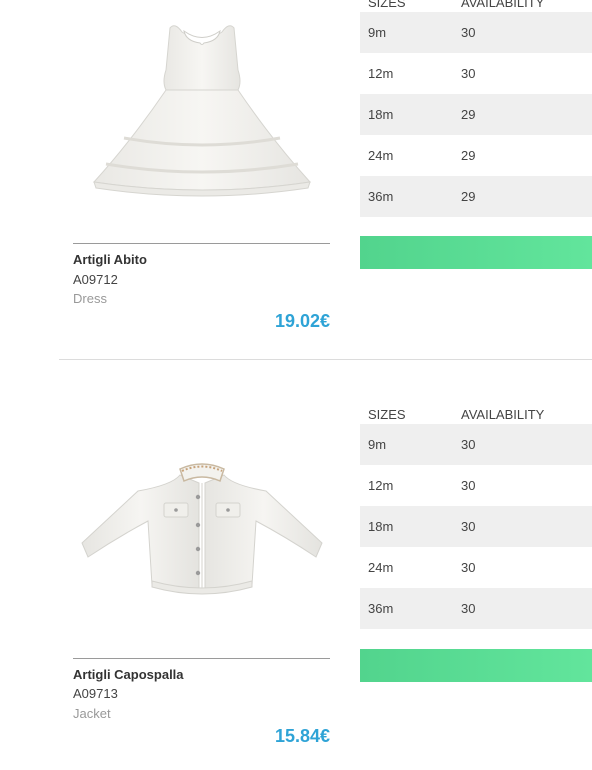 The image size is (592, 770). I want to click on table-row: 24m 30, so click(476, 567).